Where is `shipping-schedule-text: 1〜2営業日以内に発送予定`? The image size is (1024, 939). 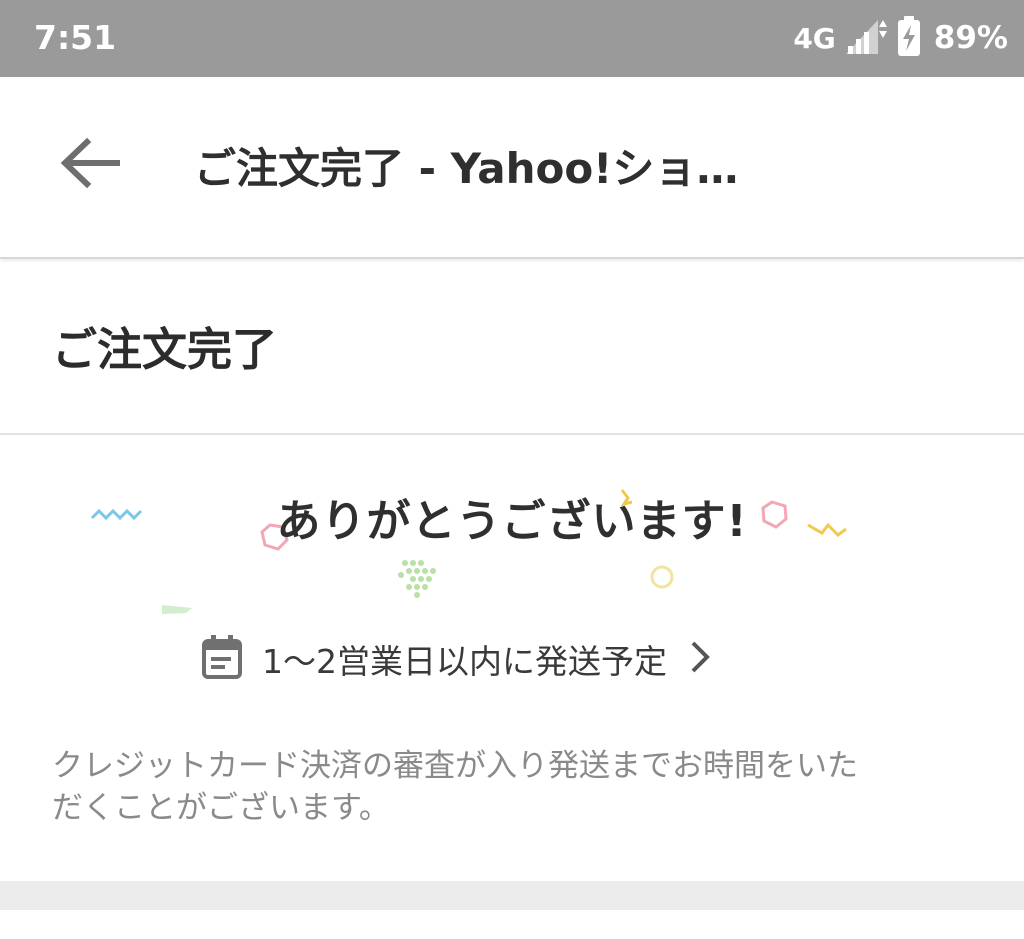
shipping-schedule-text: 1〜2営業日以内に発送予定 is located at coordinates (464, 661).